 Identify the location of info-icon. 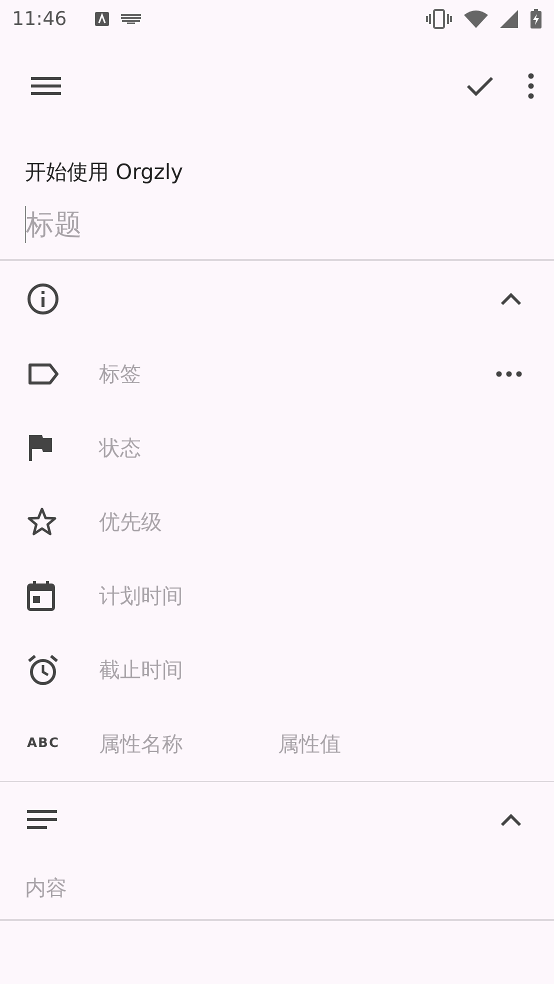
(43, 298).